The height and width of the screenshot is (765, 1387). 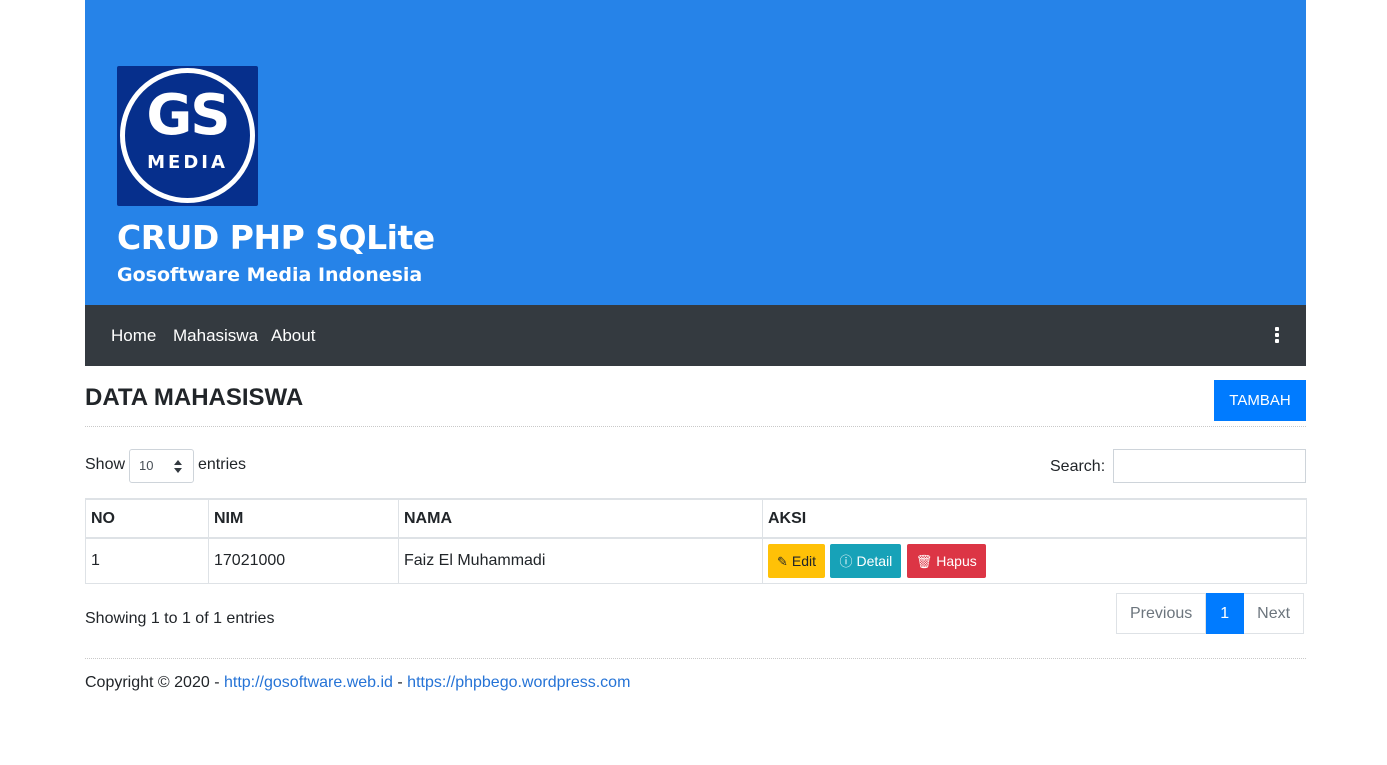 I want to click on header-no: NO, so click(x=147, y=518).